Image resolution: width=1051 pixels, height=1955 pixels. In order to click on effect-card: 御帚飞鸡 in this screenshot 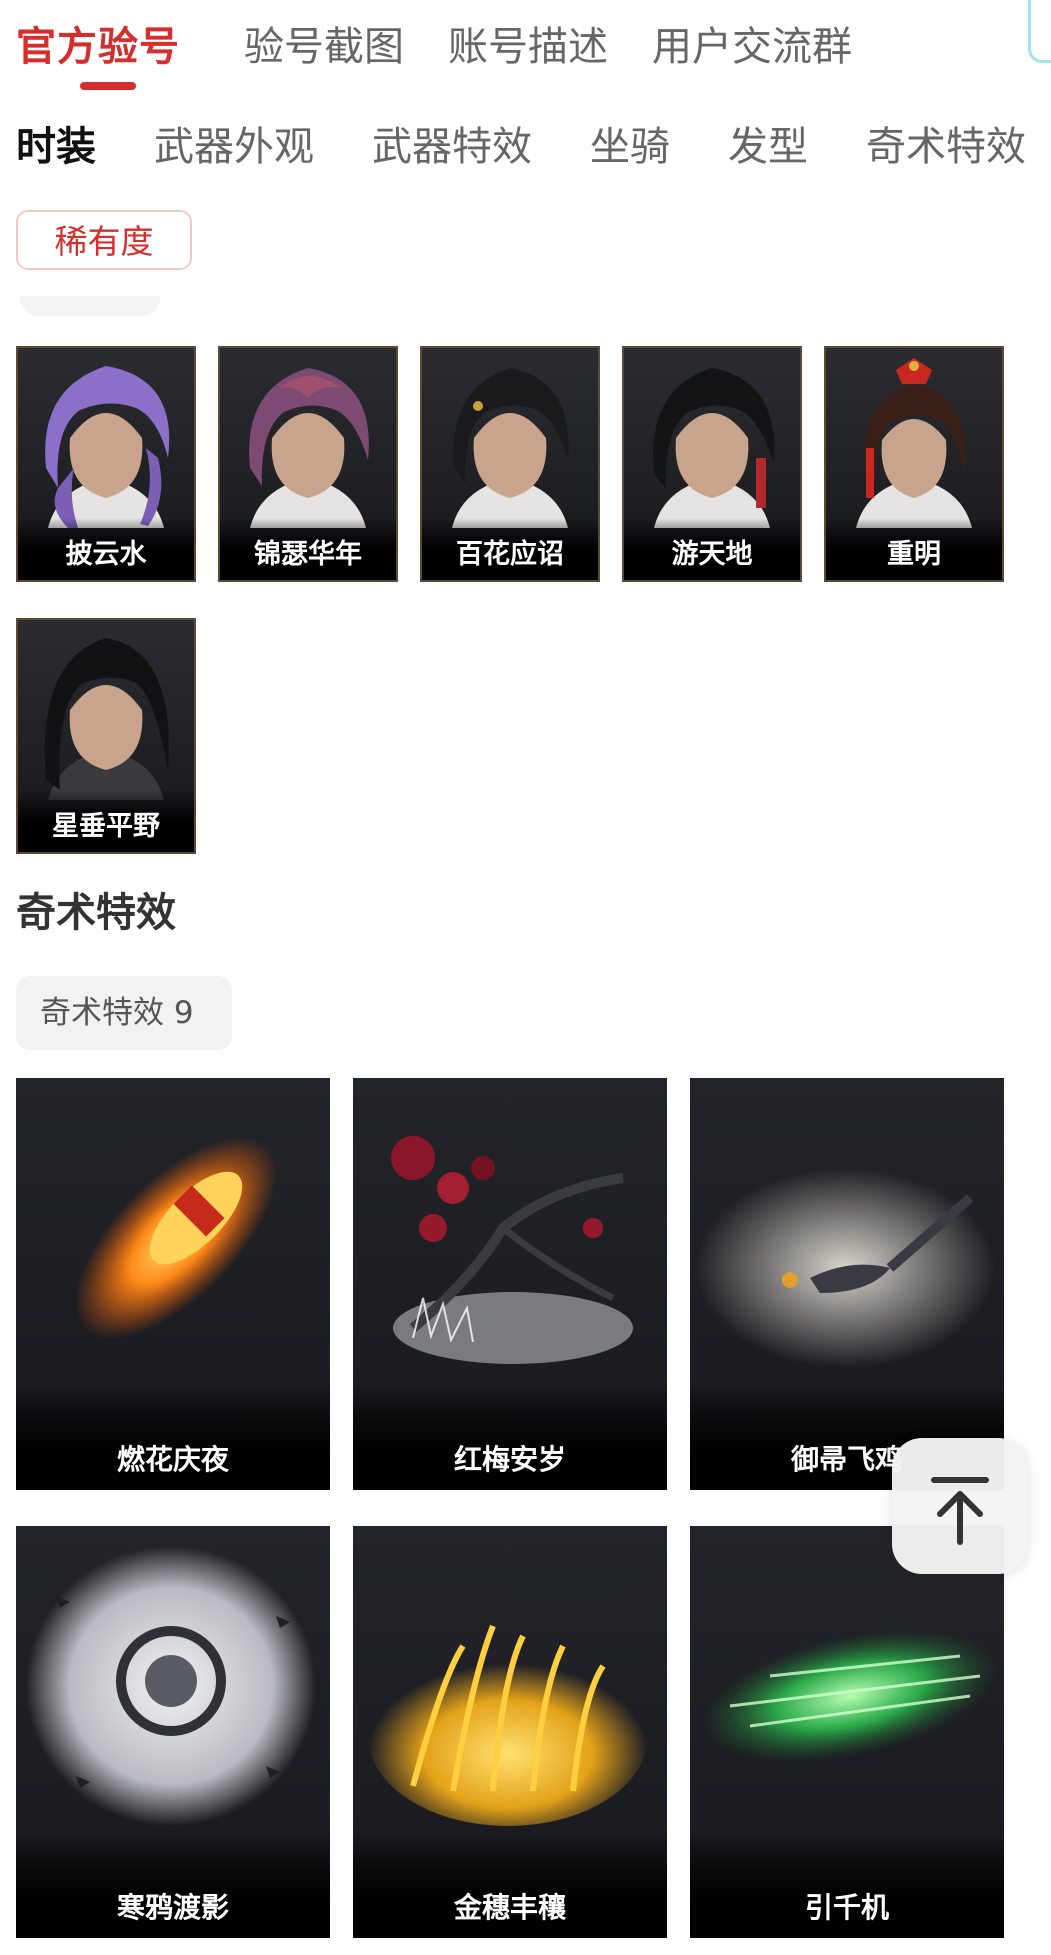, I will do `click(847, 1284)`.